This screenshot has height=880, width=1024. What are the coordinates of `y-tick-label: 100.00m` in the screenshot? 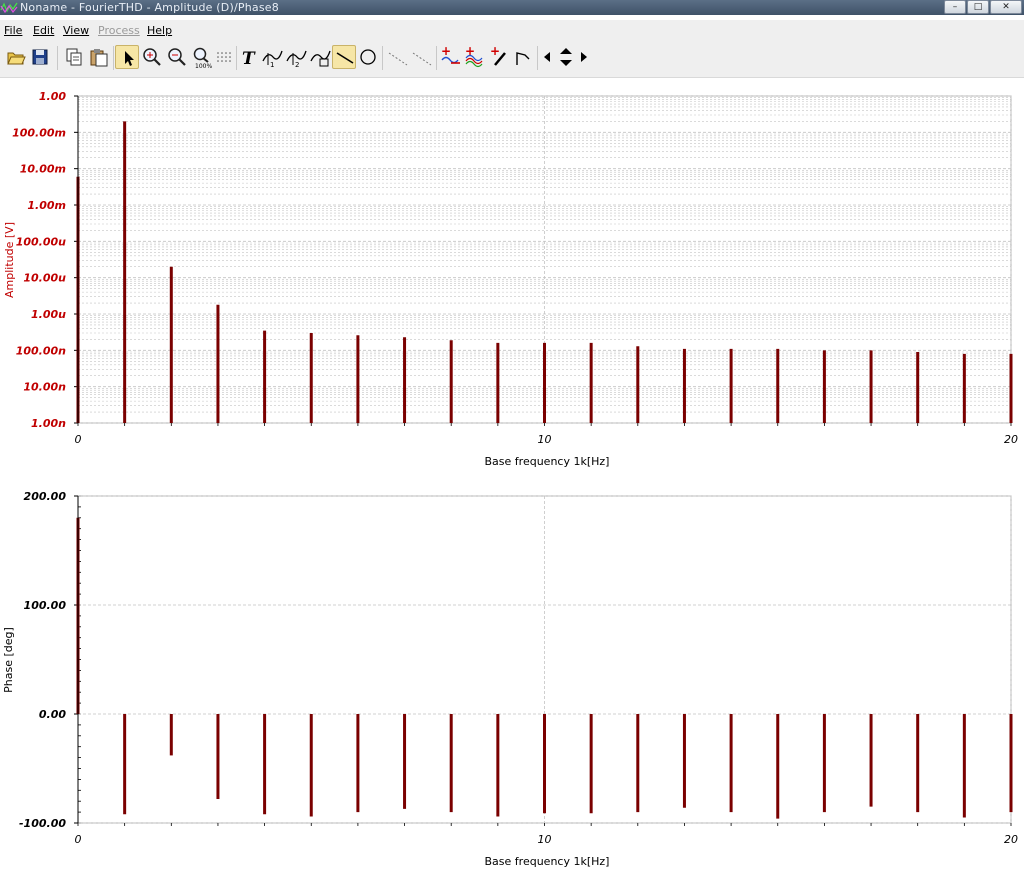 It's located at (39, 132).